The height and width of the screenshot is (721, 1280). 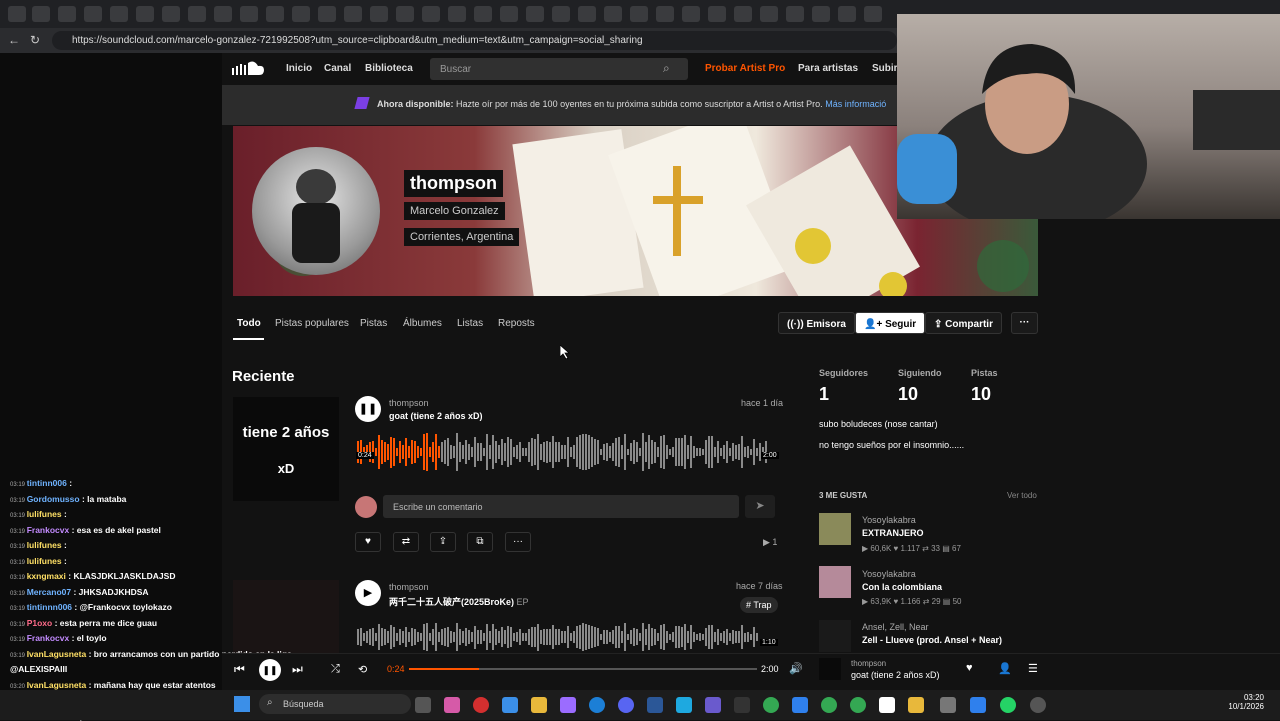 What do you see at coordinates (57, 685) in the screenshot?
I see `chat-username: IvanLagusneta` at bounding box center [57, 685].